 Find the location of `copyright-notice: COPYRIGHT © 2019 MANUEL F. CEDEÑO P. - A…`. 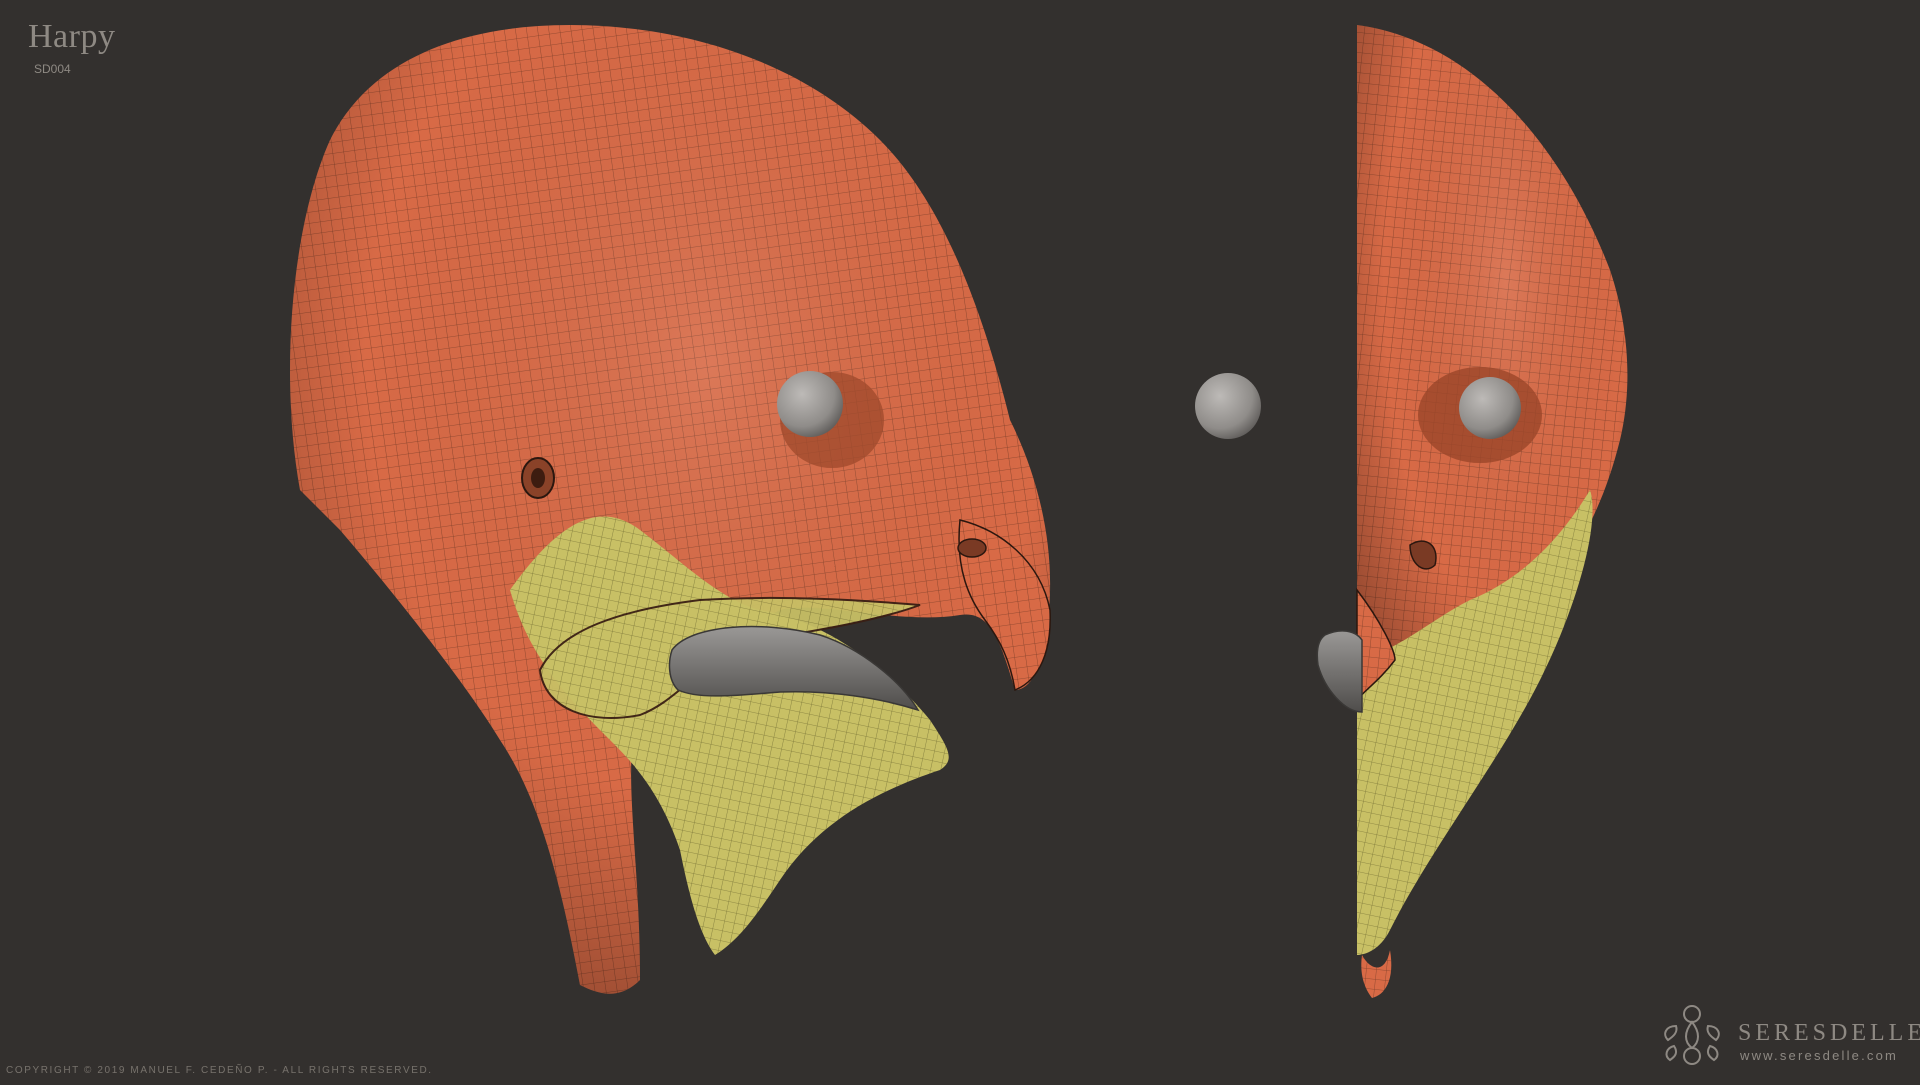

copyright-notice: COPYRIGHT © 2019 MANUEL F. CEDEÑO P. - A… is located at coordinates (219, 1070).